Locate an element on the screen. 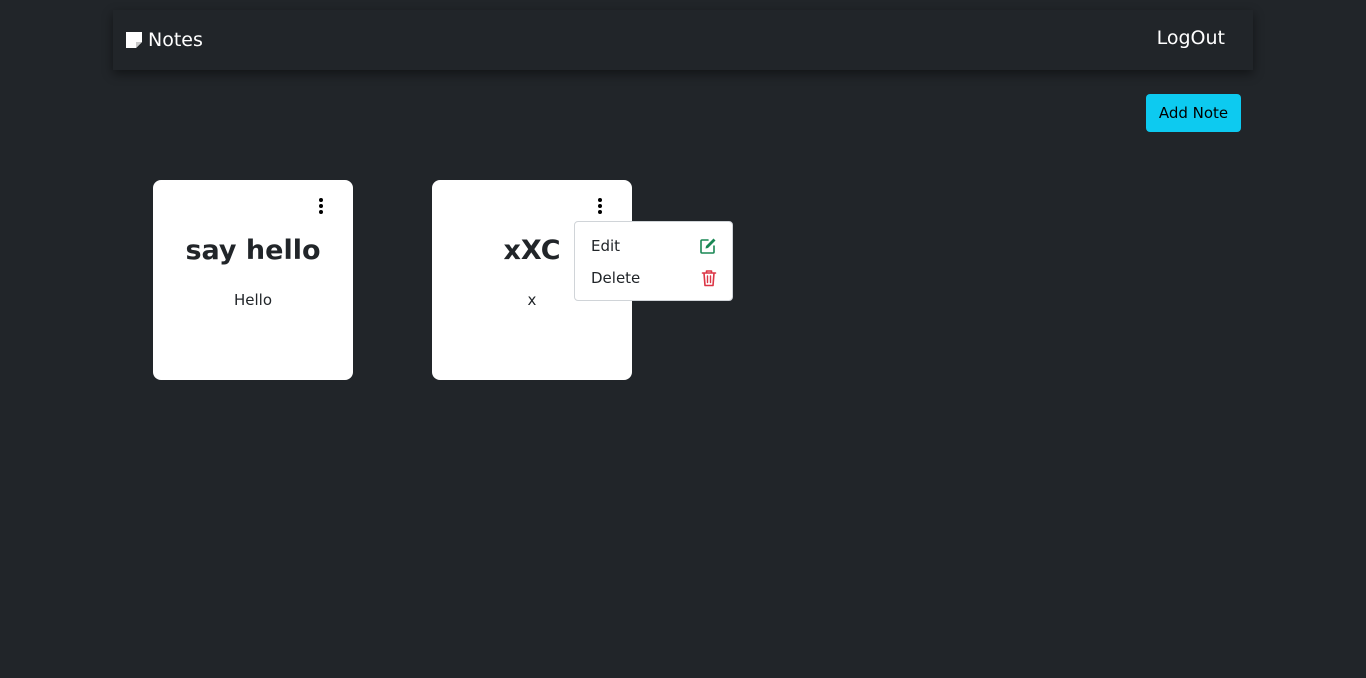  pencil-square-icon is located at coordinates (708, 246).